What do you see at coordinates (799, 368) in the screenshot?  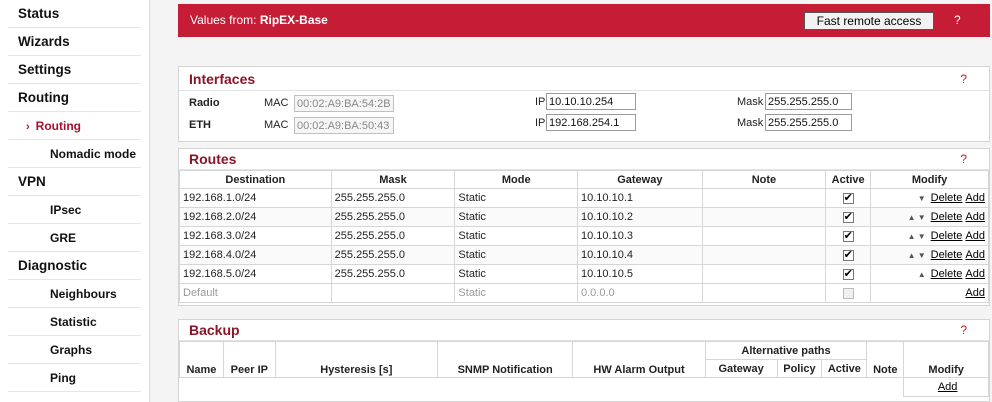 I see `col-alt-policy: Policy` at bounding box center [799, 368].